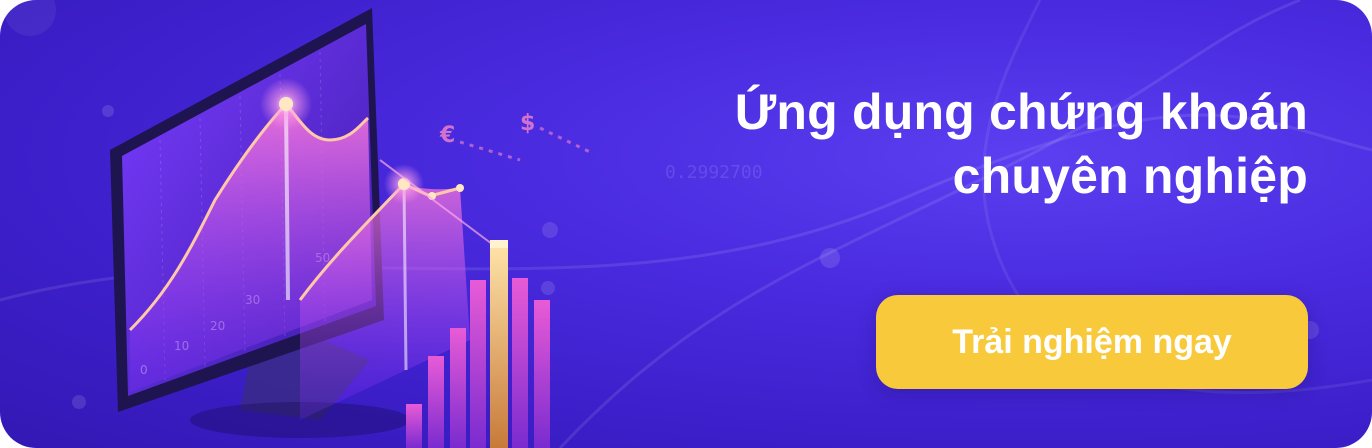  Describe the element at coordinates (447, 135) in the screenshot. I see `euro-icon: €` at that location.